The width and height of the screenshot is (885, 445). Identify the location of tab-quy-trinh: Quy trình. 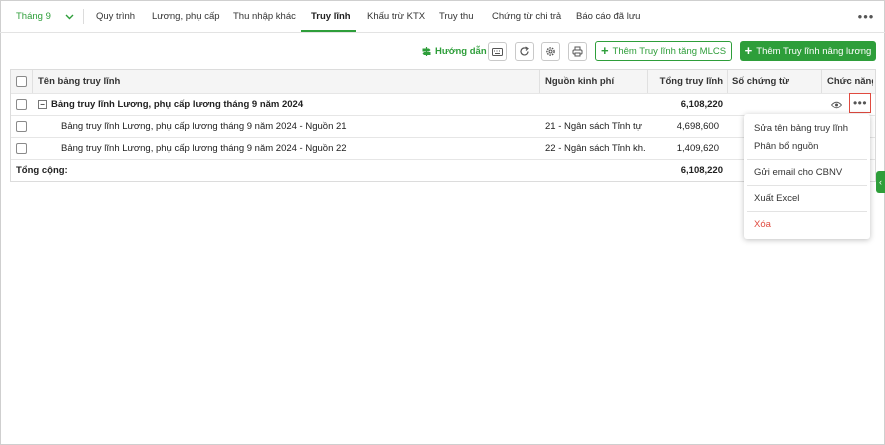
(115, 16).